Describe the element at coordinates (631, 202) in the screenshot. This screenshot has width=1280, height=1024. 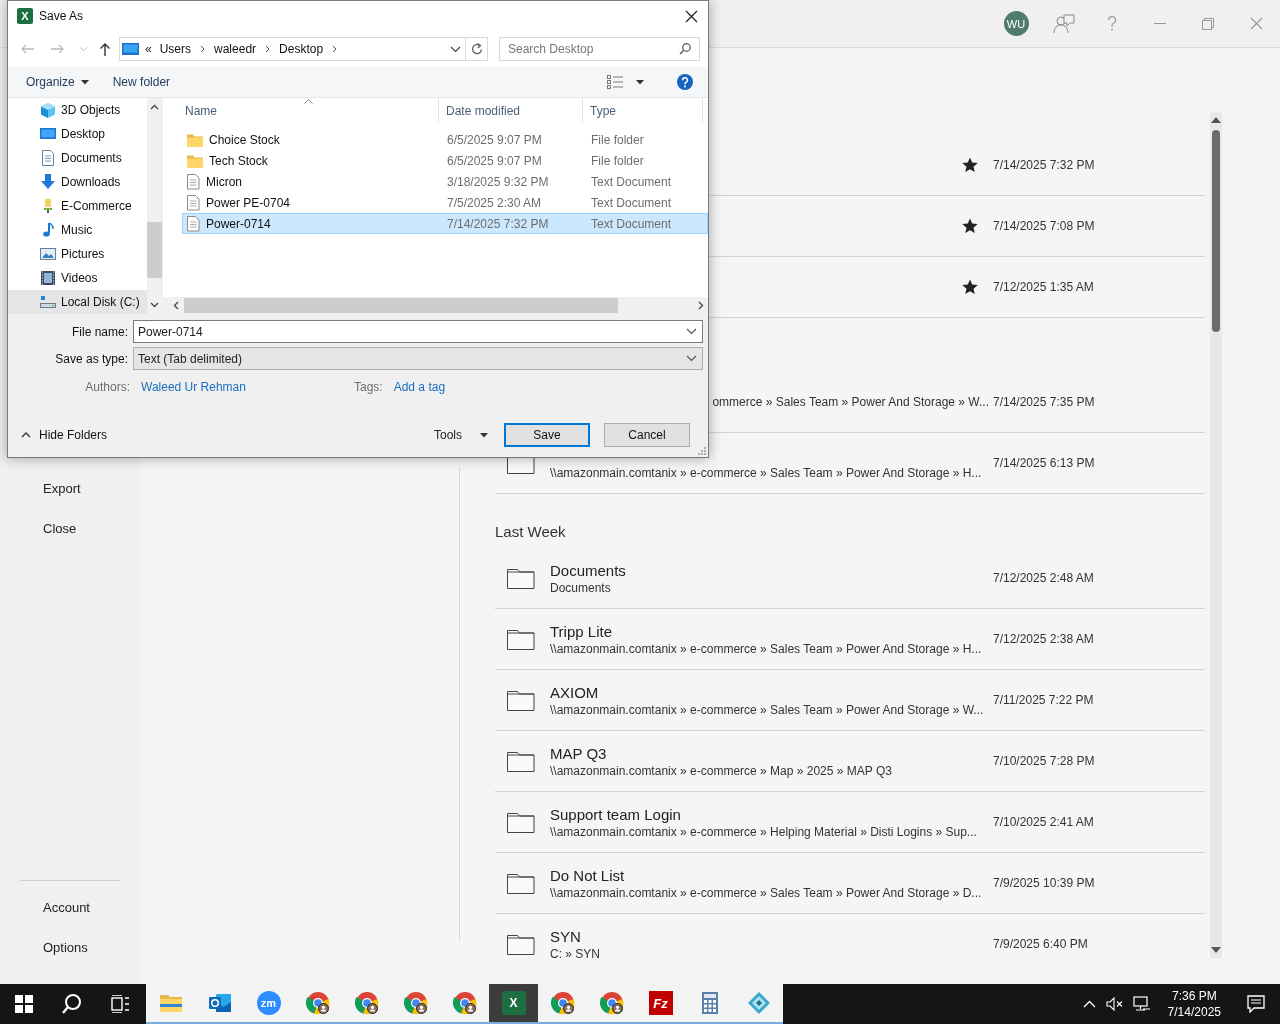
I see `file-type: Text Document` at that location.